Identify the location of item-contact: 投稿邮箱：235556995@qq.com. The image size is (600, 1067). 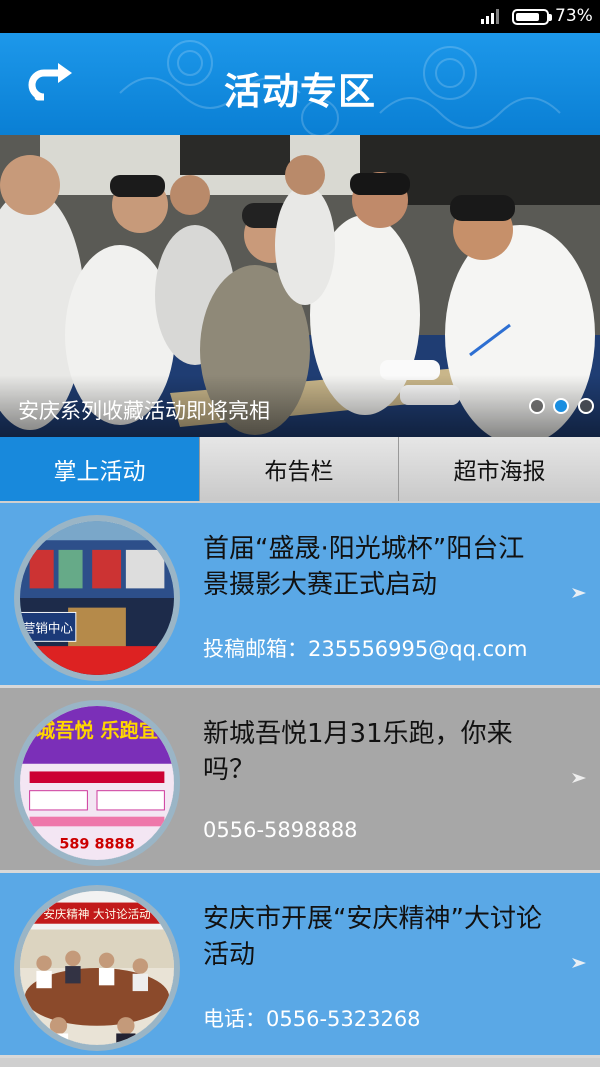
(365, 649).